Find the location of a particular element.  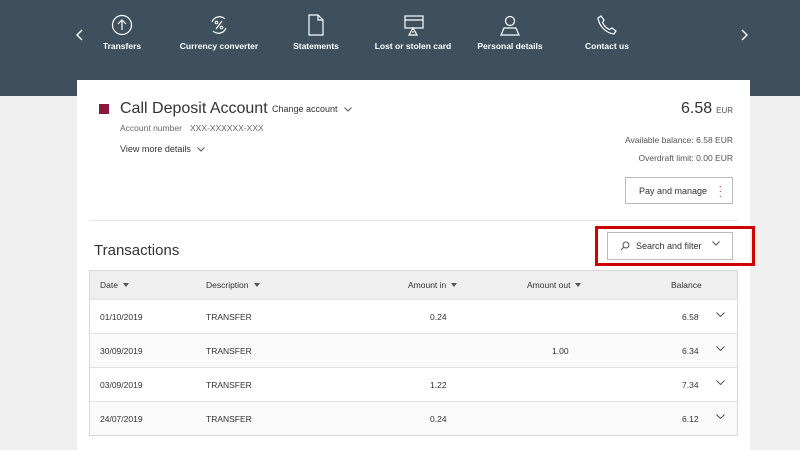

account-balance: 6.58 EUR is located at coordinates (707, 109).